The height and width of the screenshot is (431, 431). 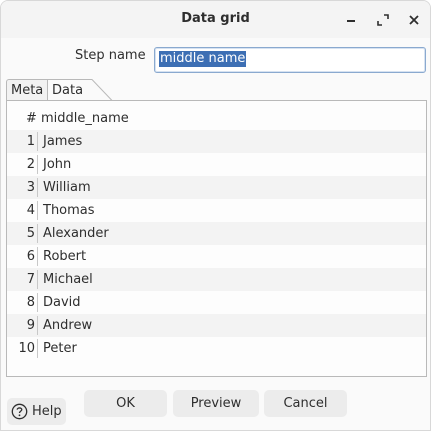 I want to click on cell-middle-name: Michael, so click(x=68, y=279).